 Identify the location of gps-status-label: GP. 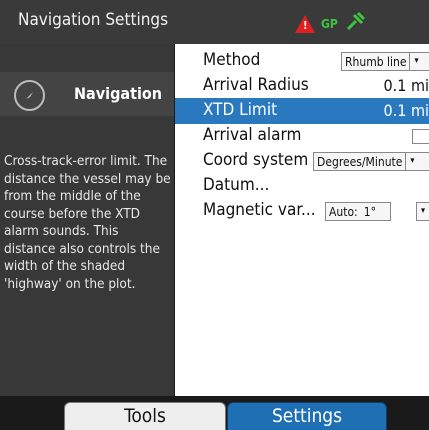
(329, 24).